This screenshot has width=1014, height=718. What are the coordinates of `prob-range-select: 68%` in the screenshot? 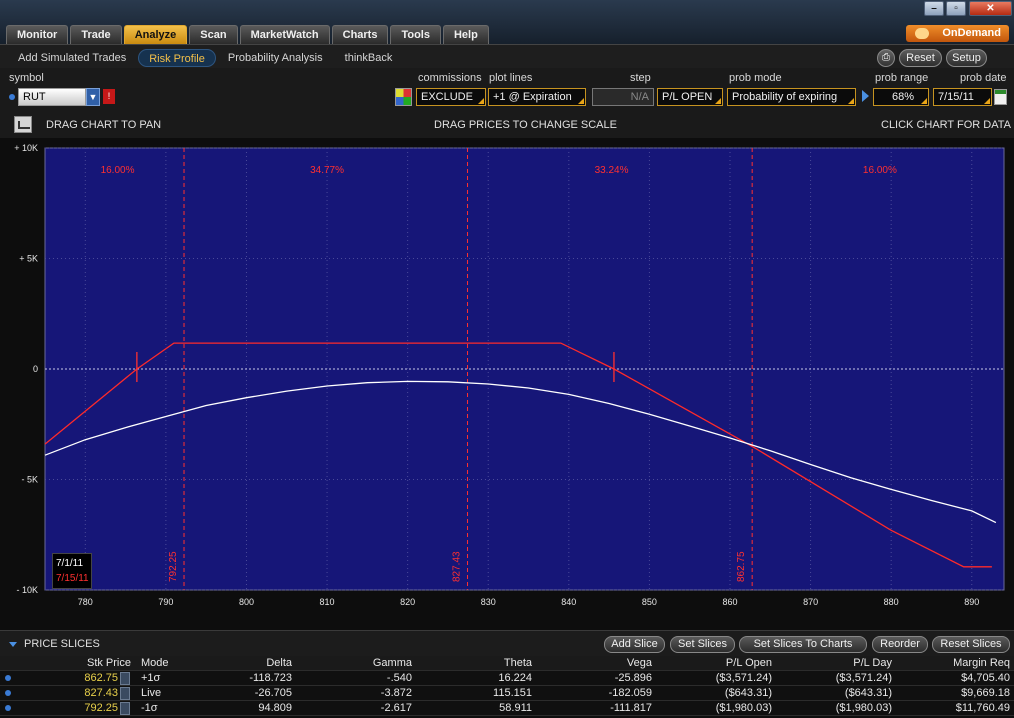 It's located at (901, 97).